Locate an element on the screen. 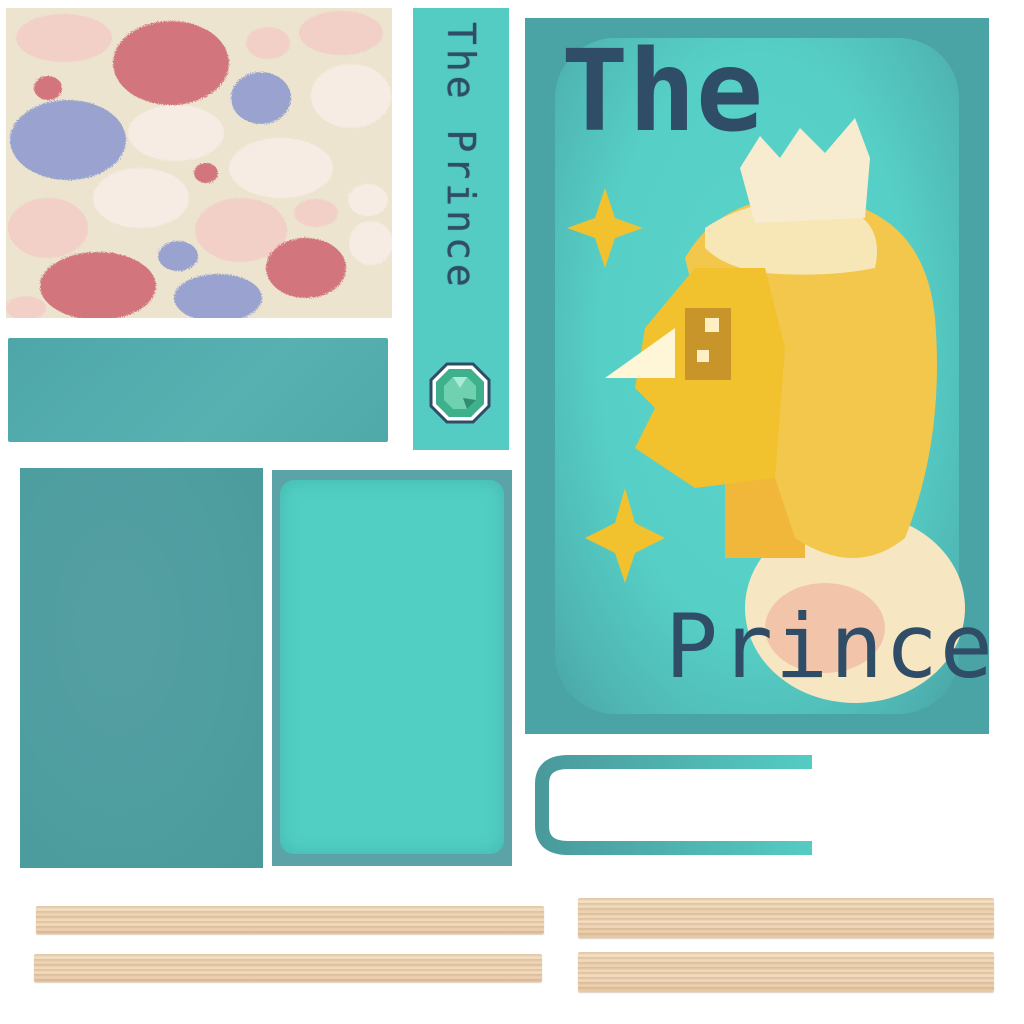  bookmark-bracket is located at coordinates (673, 805).